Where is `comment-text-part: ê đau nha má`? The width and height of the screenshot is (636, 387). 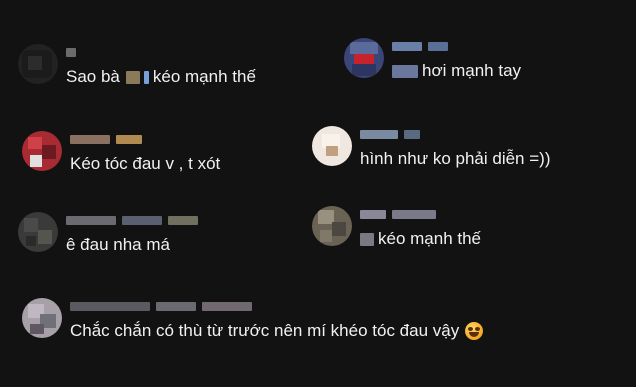
comment-text-part: ê đau nha má is located at coordinates (118, 244).